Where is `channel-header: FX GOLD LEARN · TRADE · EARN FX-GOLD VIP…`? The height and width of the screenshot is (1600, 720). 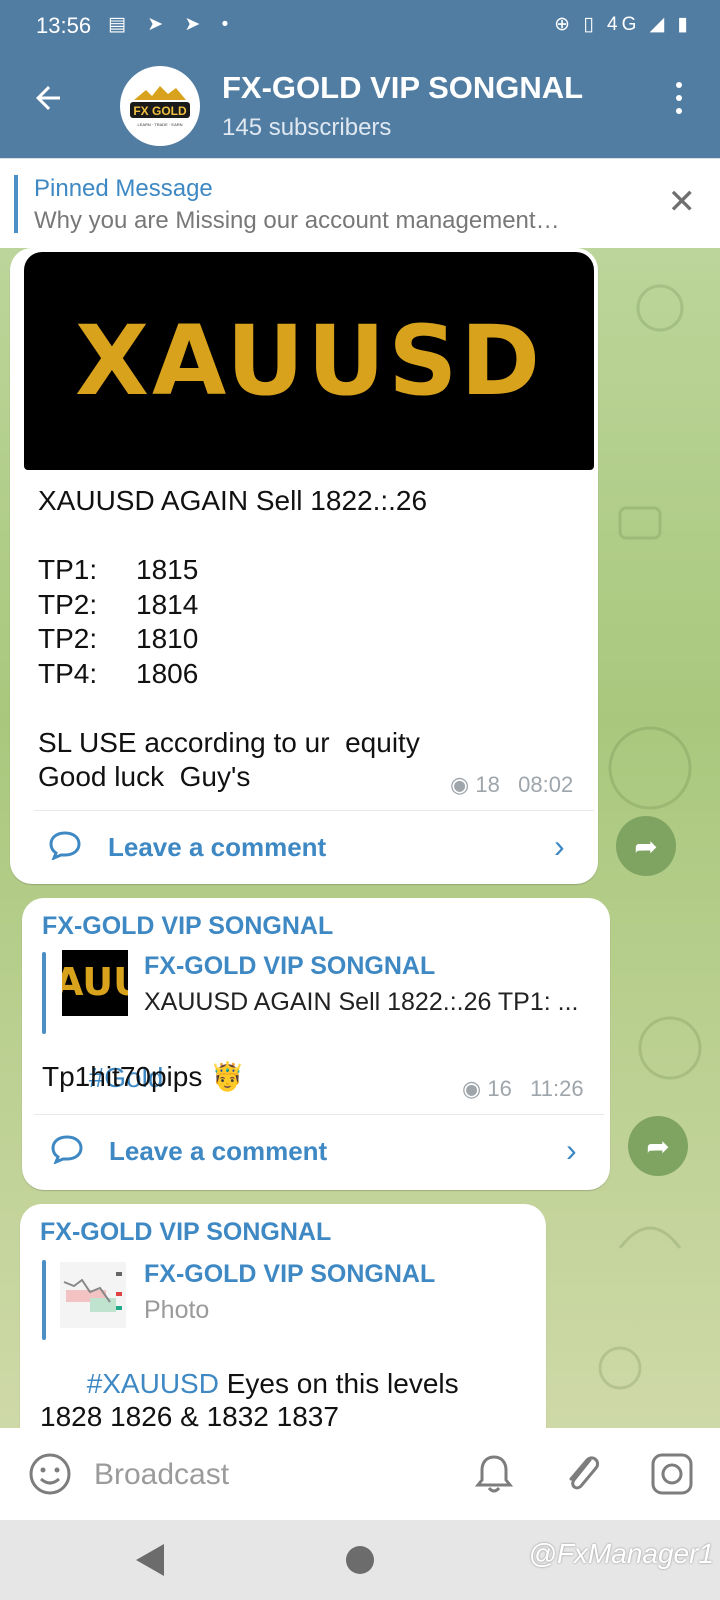 channel-header: FX GOLD LEARN · TRADE · EARN FX-GOLD VIP… is located at coordinates (360, 105).